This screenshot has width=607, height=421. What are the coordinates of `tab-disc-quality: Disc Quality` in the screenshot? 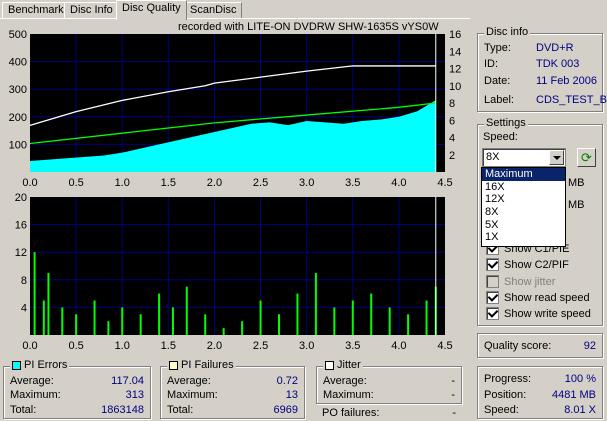 It's located at (151, 10).